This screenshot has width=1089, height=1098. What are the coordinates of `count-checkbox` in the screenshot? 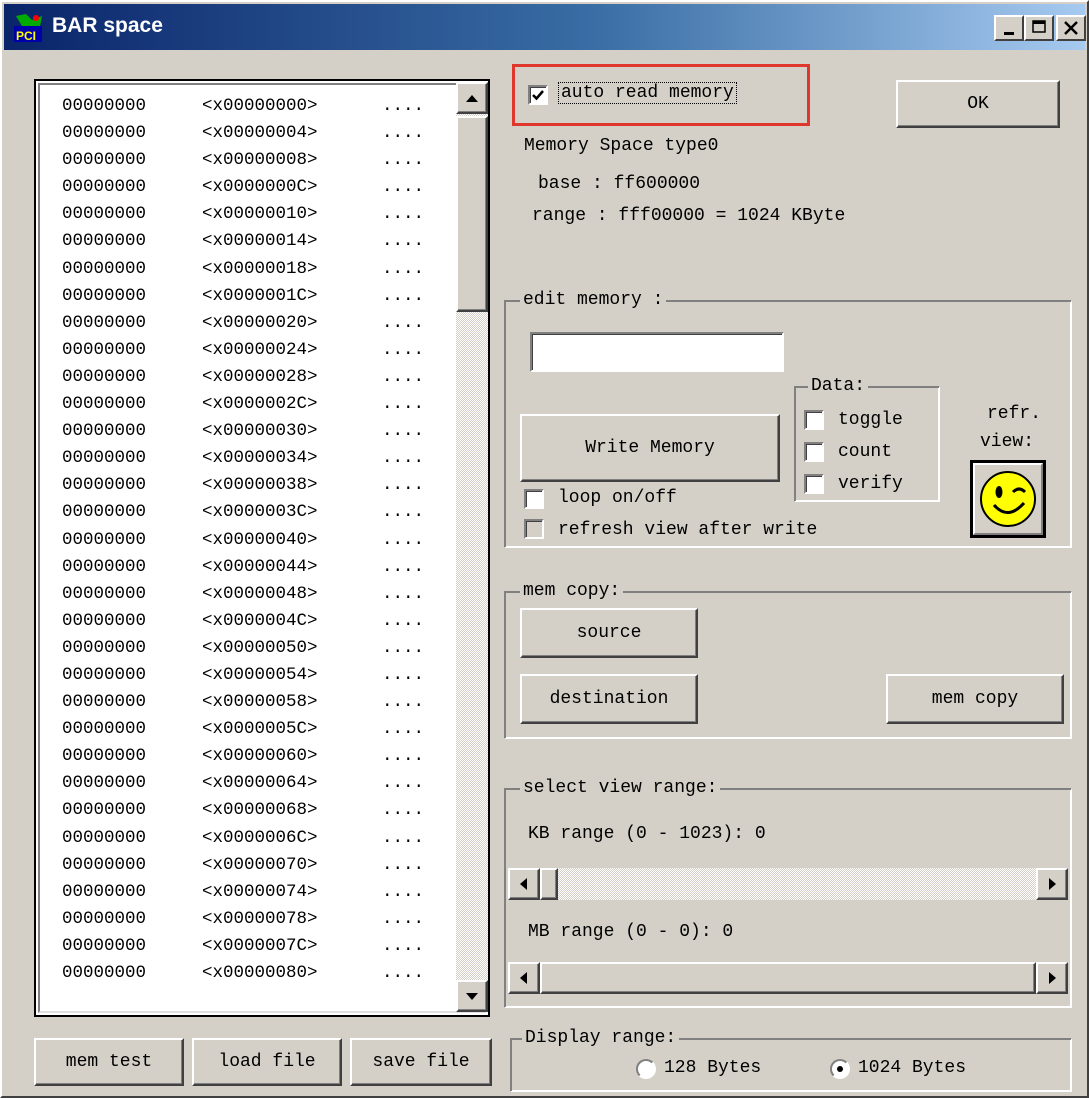 It's located at (814, 452).